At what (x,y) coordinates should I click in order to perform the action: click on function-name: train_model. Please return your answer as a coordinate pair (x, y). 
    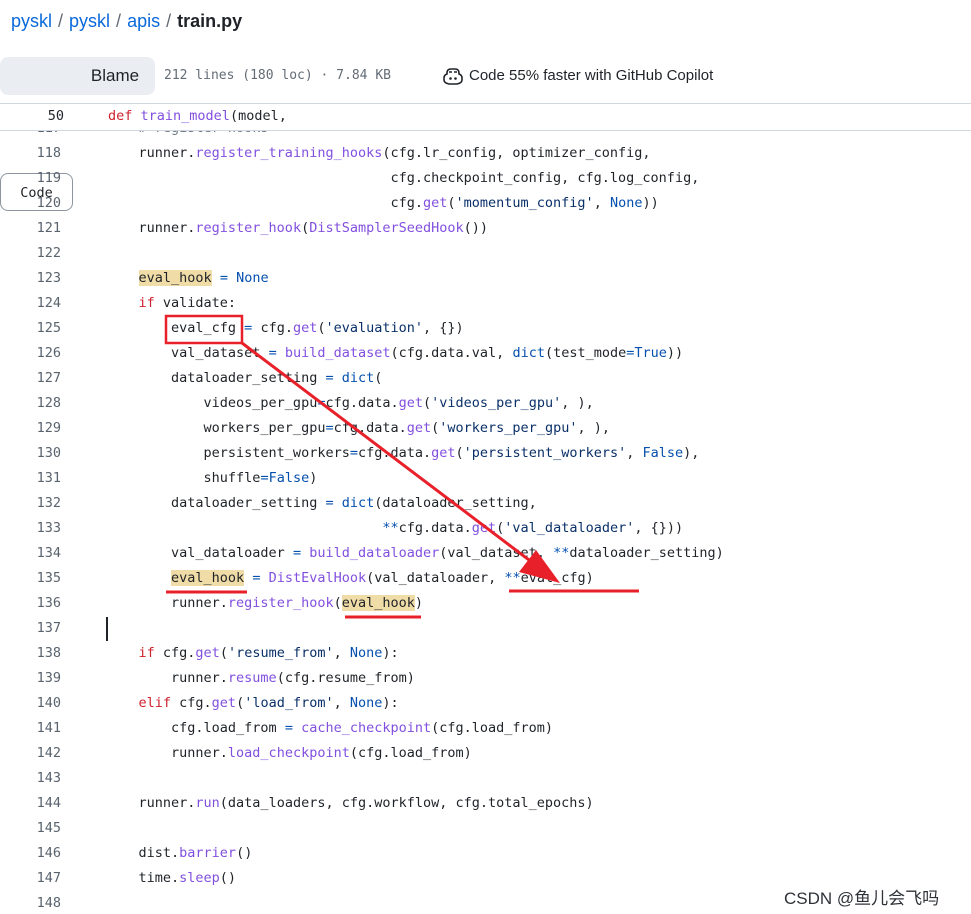
    Looking at the image, I should click on (185, 116).